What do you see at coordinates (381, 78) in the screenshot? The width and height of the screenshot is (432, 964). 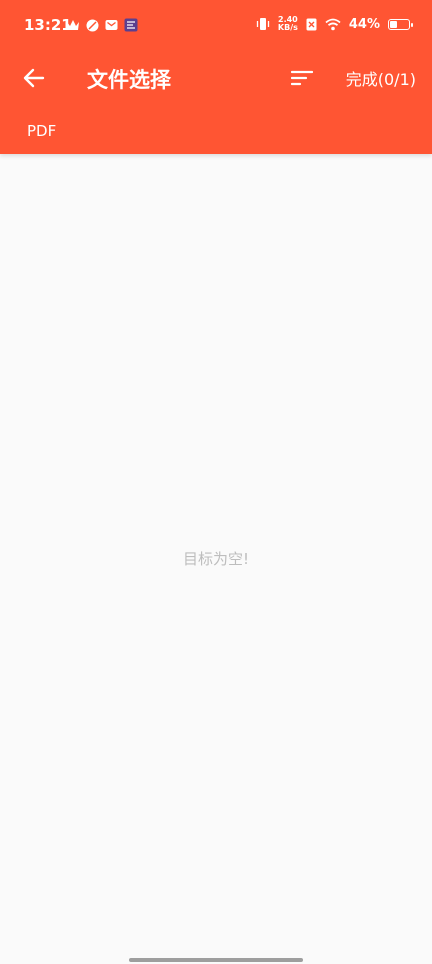 I see `done-button: 完成(0/1)` at bounding box center [381, 78].